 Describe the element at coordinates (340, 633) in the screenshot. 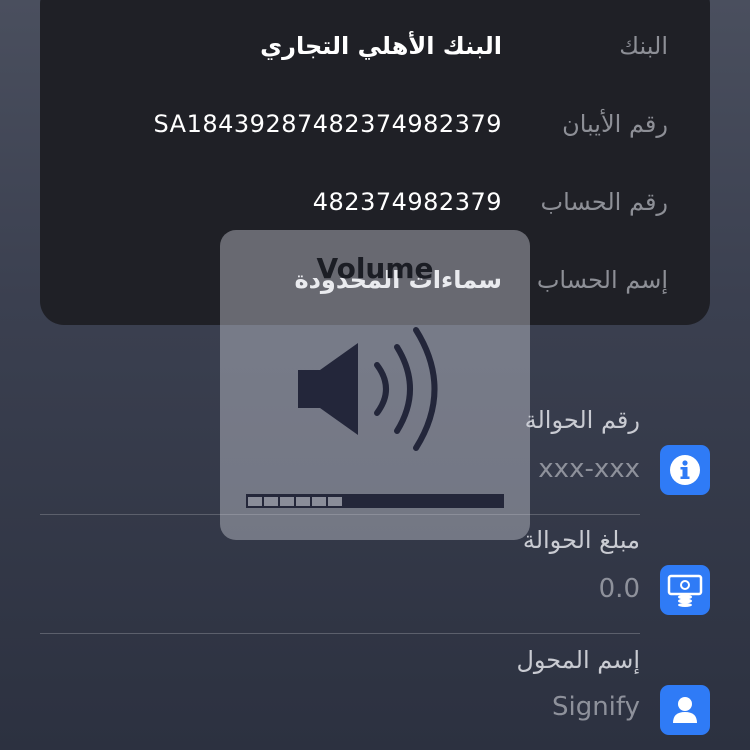

I see `divider` at that location.